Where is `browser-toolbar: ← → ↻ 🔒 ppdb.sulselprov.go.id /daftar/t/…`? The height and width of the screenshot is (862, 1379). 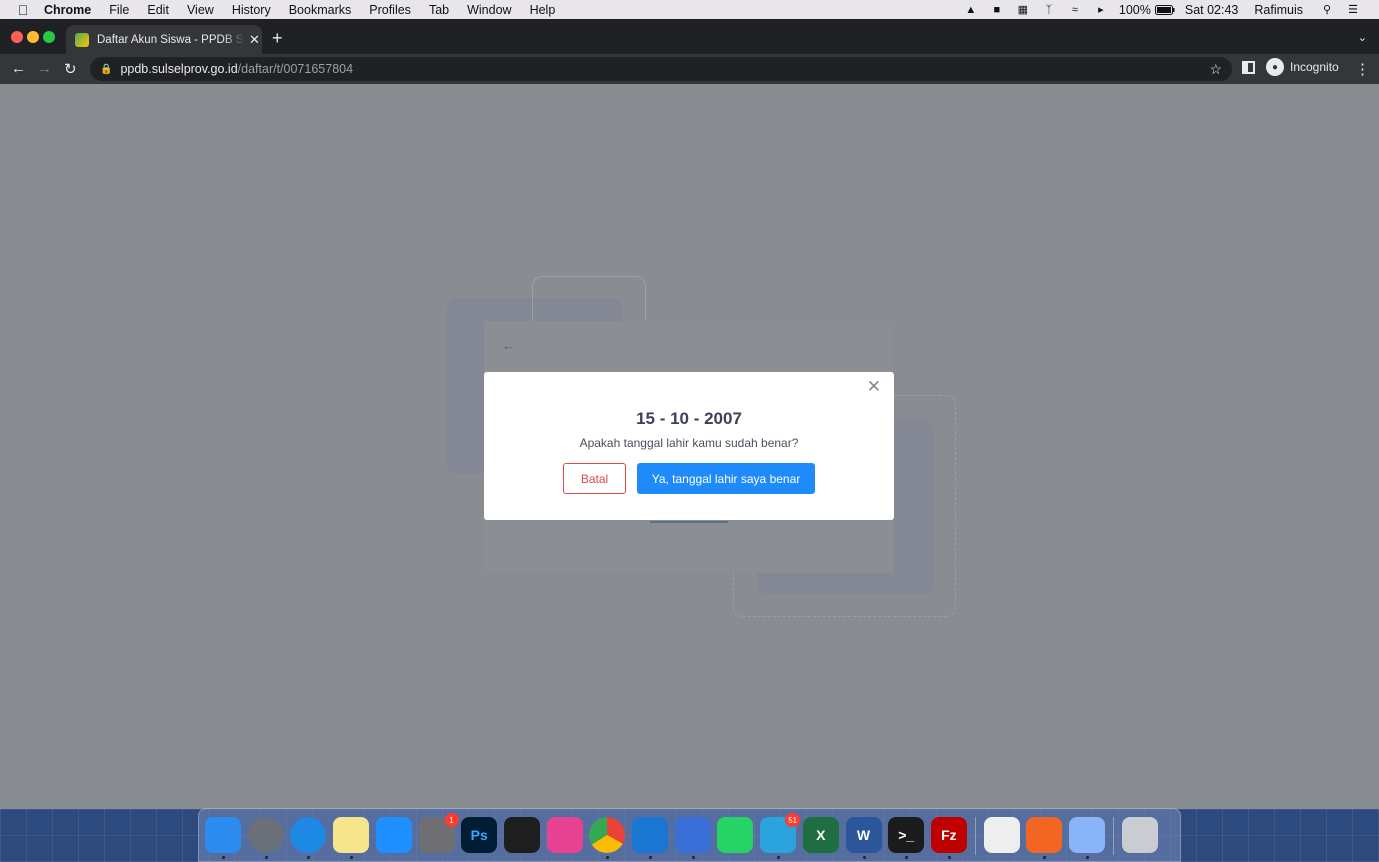
browser-toolbar: ← → ↻ 🔒 ppdb.sulselprov.go.id /daftar/t/… is located at coordinates (689, 69).